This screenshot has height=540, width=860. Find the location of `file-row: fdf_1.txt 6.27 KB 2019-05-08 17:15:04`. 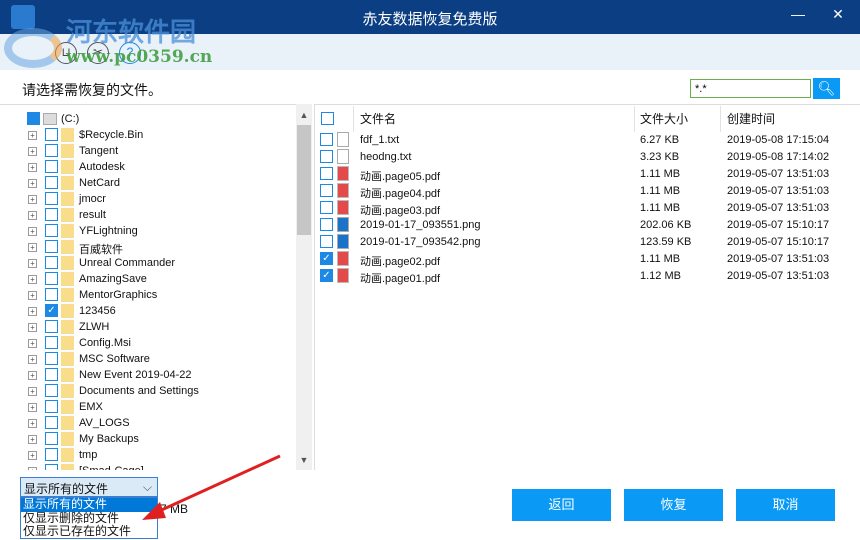

file-row: fdf_1.txt 6.27 KB 2019-05-08 17:15:04 is located at coordinates (587, 140).